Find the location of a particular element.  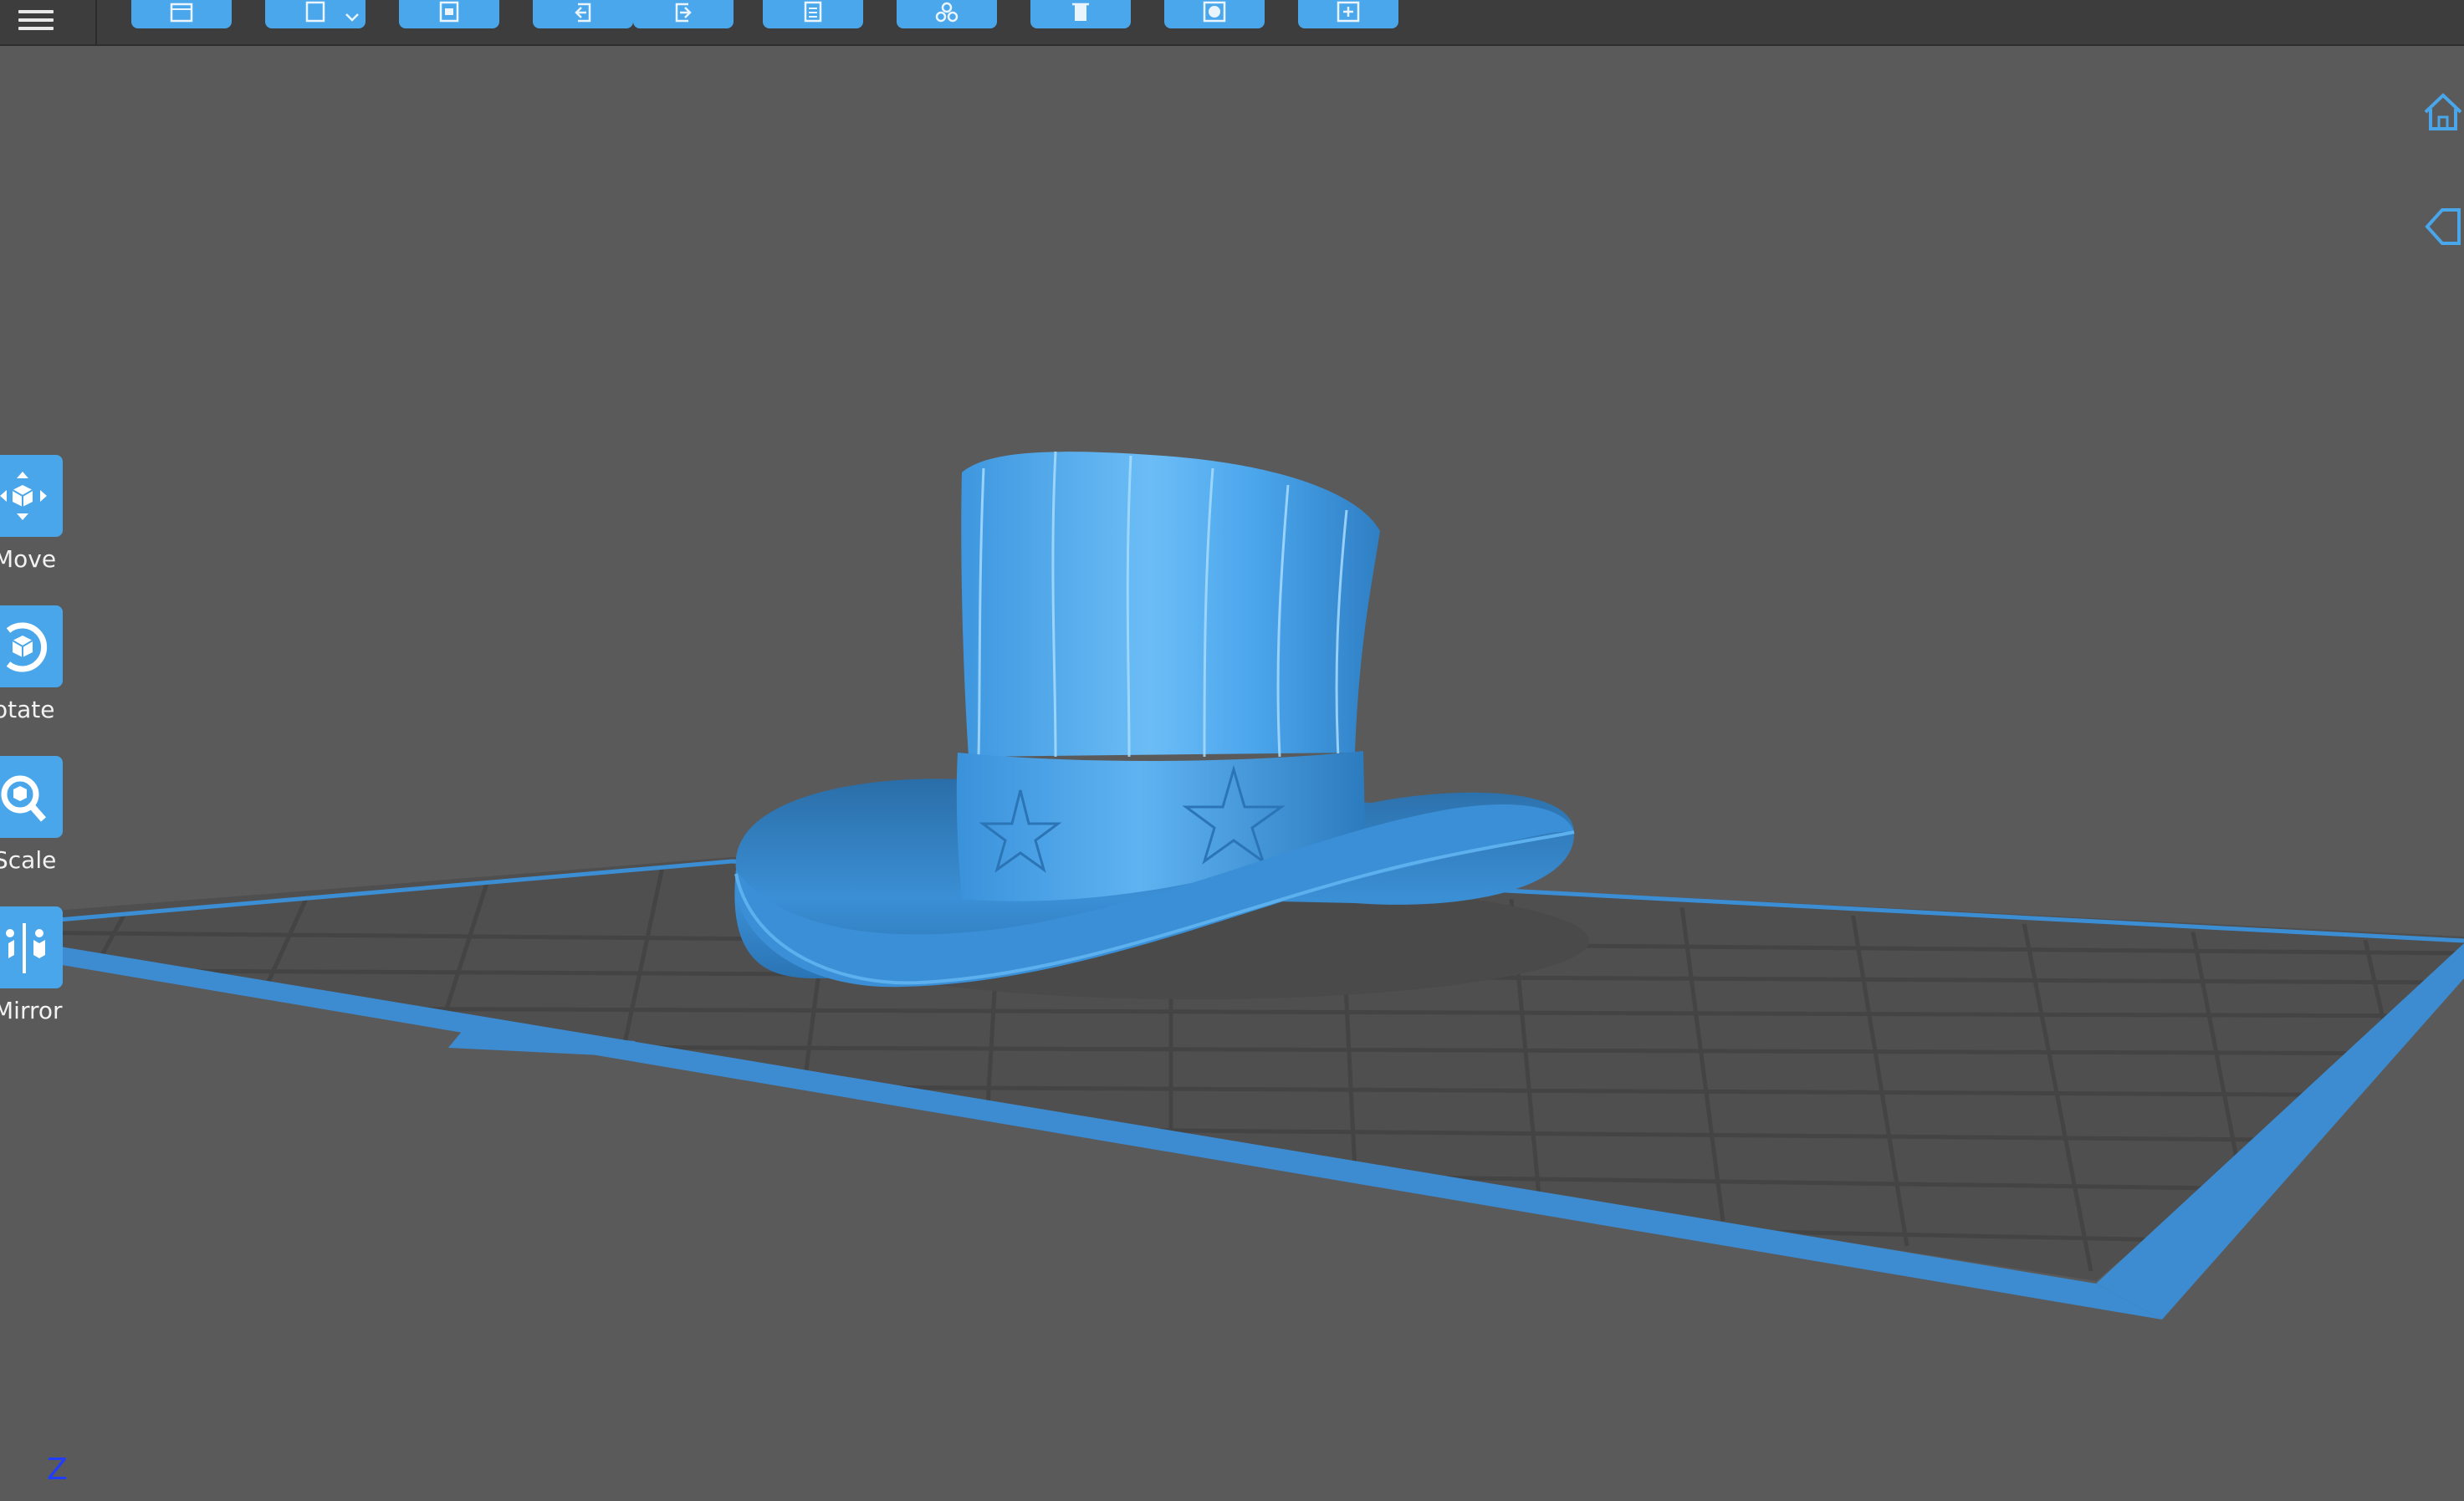

undo-button is located at coordinates (583, 14).